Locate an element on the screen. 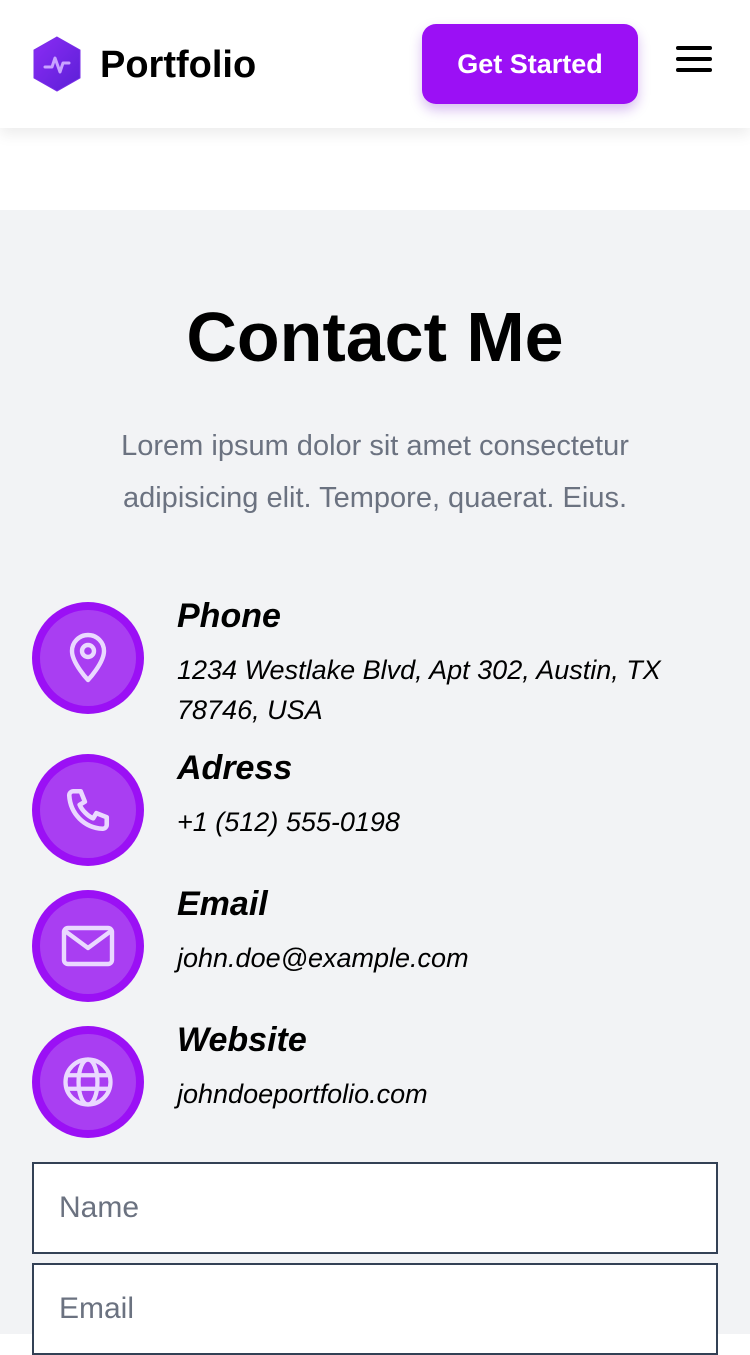 This screenshot has width=750, height=1355. hexagon-logo-icon is located at coordinates (57, 64).